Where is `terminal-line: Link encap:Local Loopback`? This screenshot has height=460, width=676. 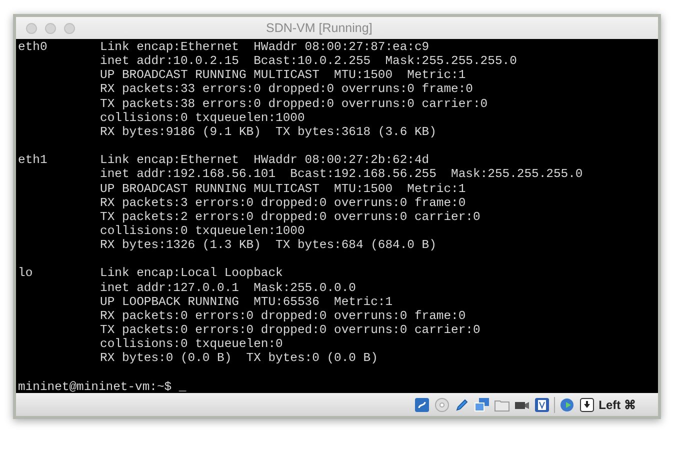 terminal-line: Link encap:Local Loopback is located at coordinates (192, 273).